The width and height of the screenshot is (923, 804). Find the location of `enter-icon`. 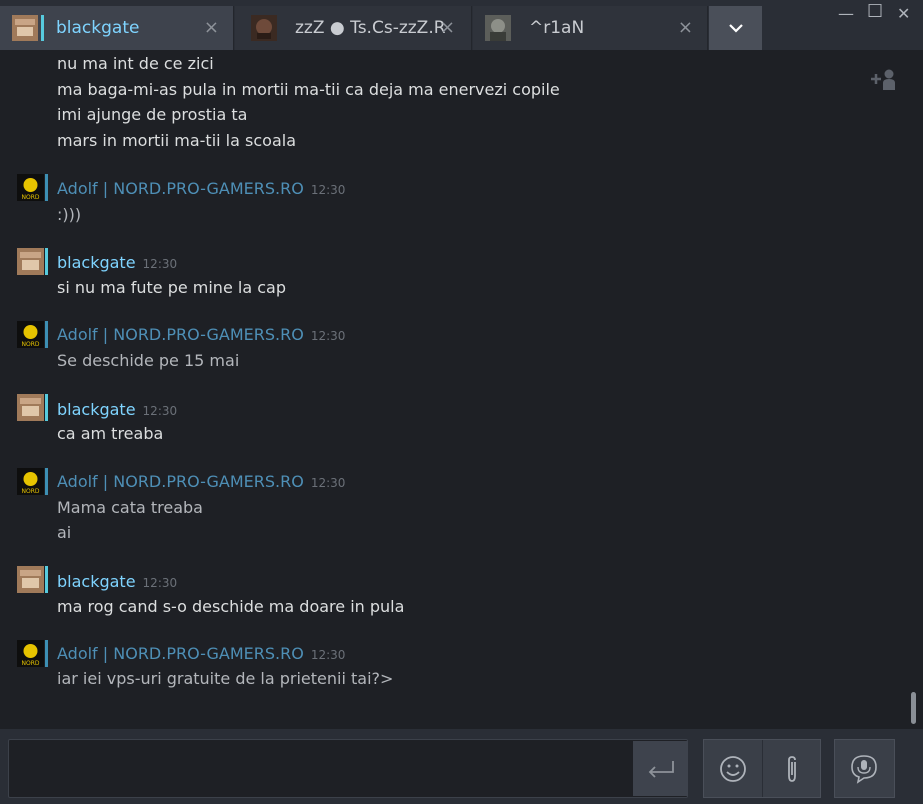

enter-icon is located at coordinates (661, 769).